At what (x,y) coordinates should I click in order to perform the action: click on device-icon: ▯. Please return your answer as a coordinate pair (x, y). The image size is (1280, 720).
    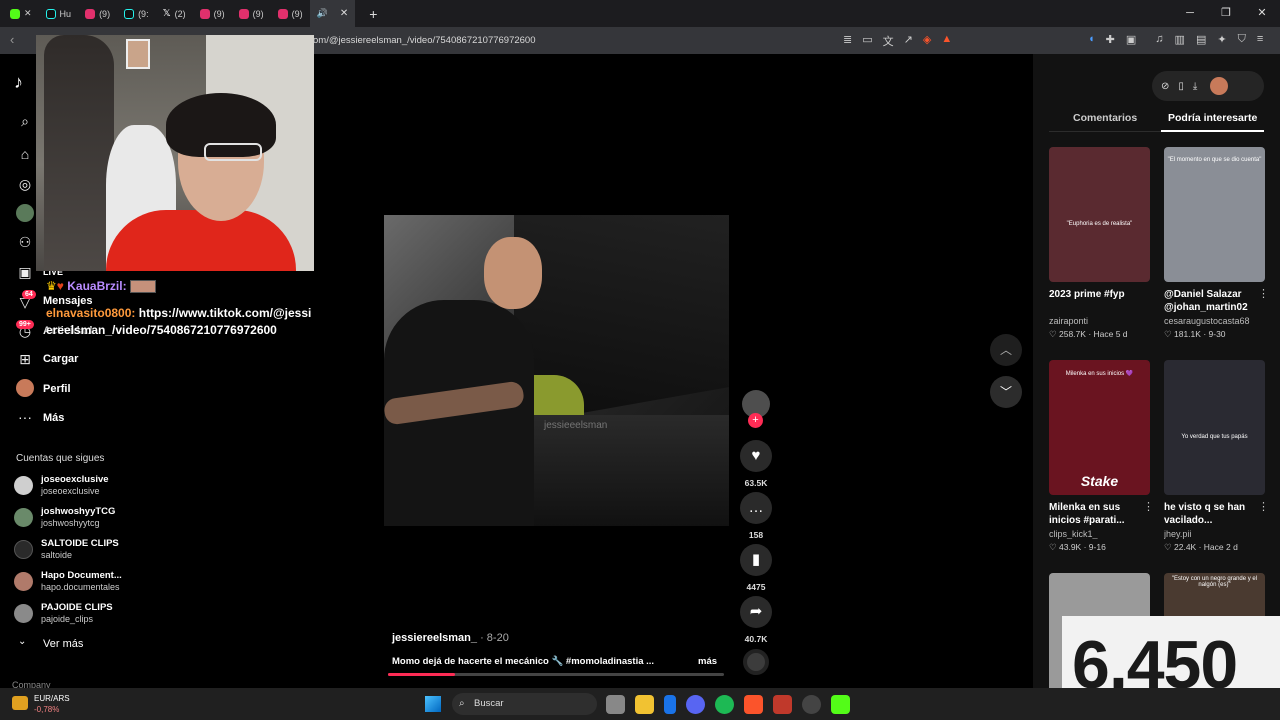
    Looking at the image, I should click on (1181, 86).